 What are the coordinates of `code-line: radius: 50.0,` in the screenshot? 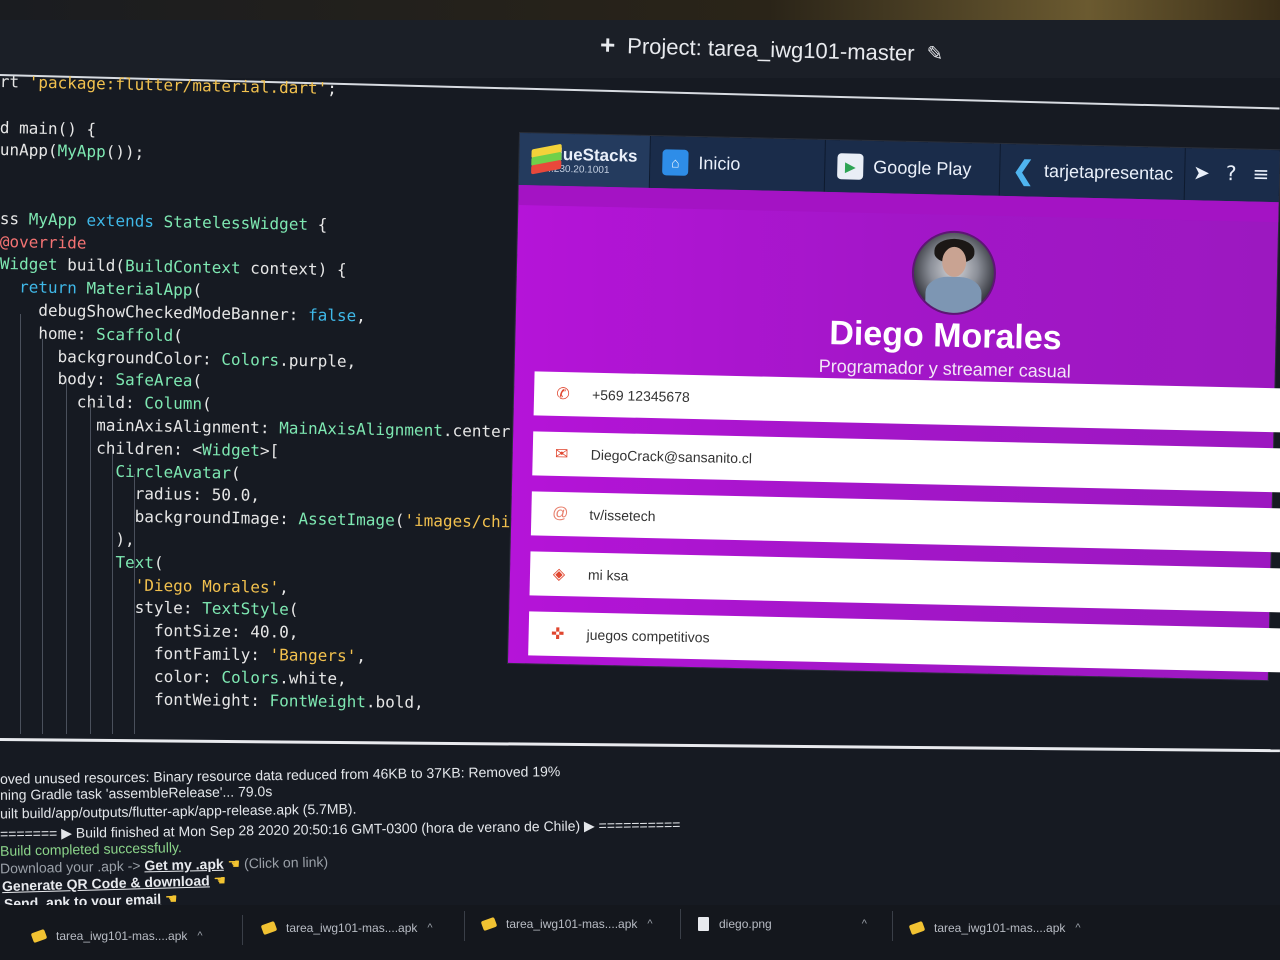 It's located at (130, 494).